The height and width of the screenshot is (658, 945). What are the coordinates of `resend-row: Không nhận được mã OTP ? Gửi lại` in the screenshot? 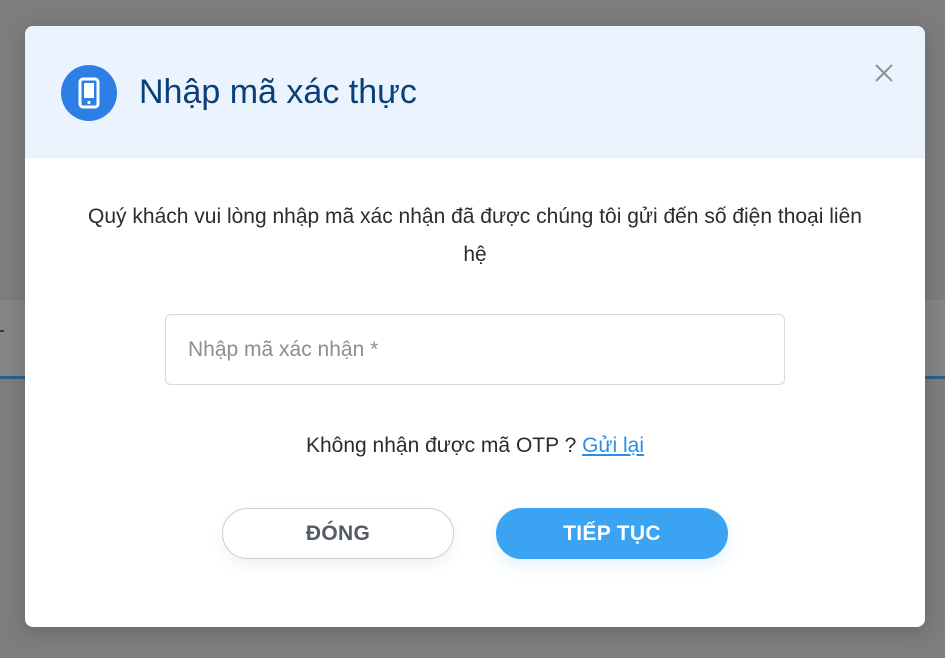 It's located at (475, 446).